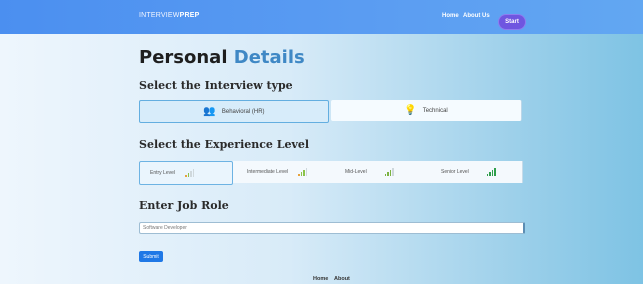 Image resolution: width=643 pixels, height=284 pixels. What do you see at coordinates (476, 172) in the screenshot?
I see `level-senior: Senior Level` at bounding box center [476, 172].